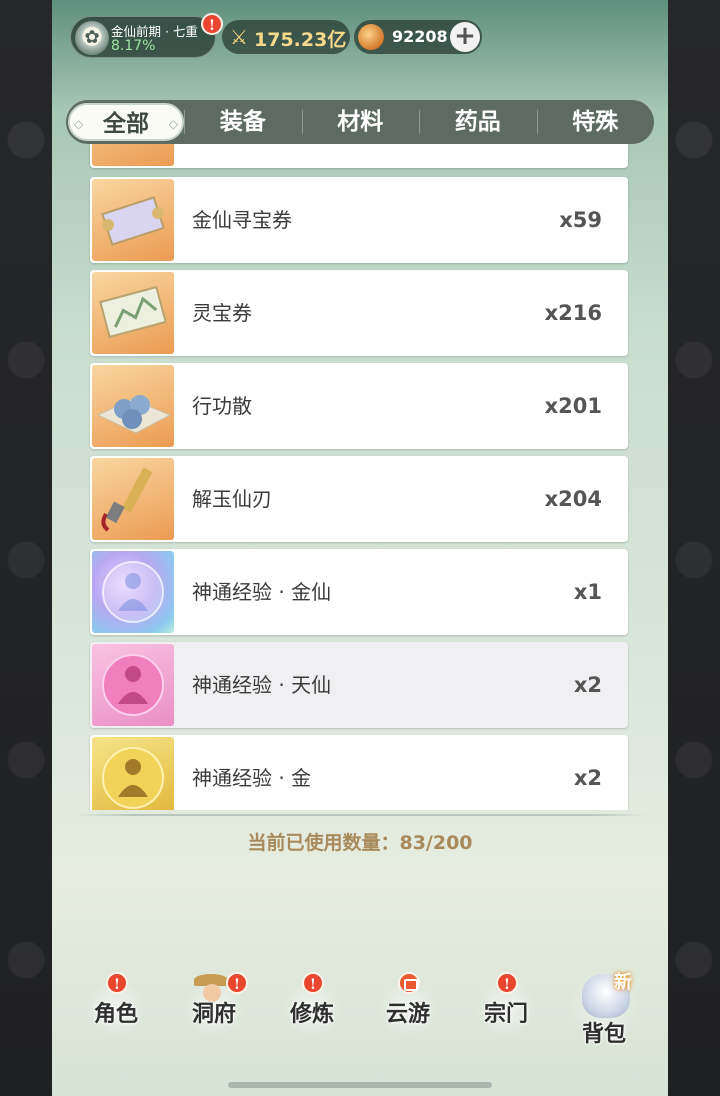  I want to click on combat-power-display: ⚔ 175.23亿, so click(286, 37).